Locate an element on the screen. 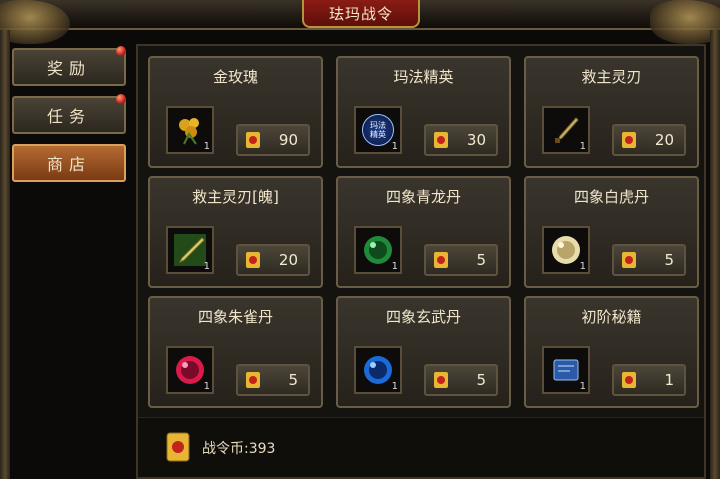 The width and height of the screenshot is (720, 479). shop-item-card: 玛法精英 玛法精英 1 30 is located at coordinates (423, 112).